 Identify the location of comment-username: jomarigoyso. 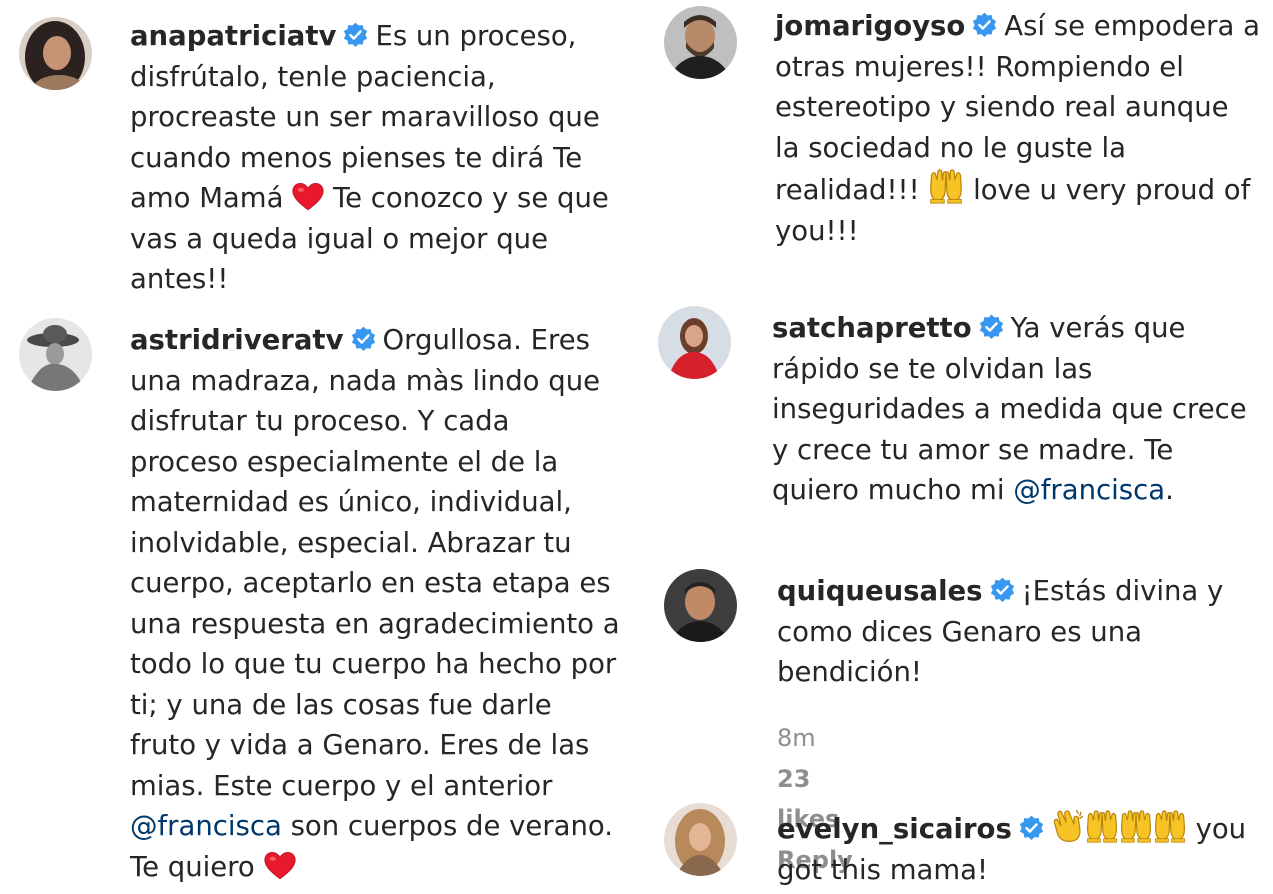
(870, 26).